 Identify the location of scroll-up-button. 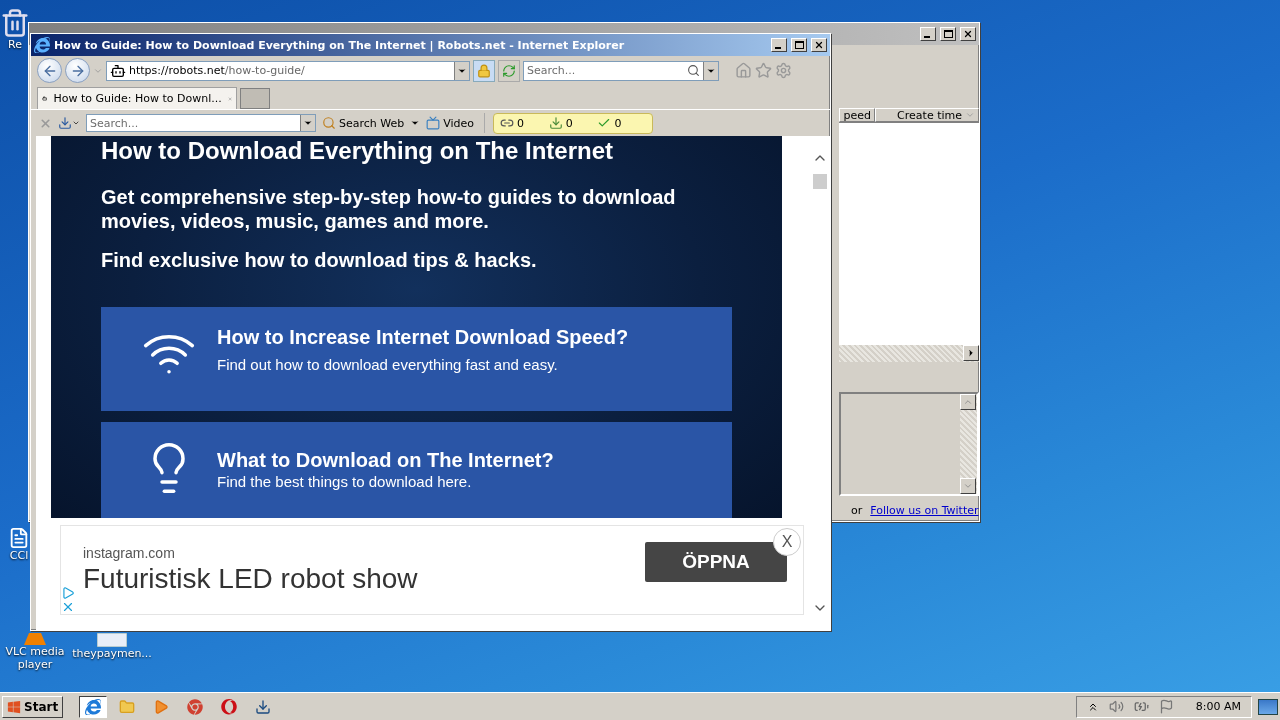
(968, 402).